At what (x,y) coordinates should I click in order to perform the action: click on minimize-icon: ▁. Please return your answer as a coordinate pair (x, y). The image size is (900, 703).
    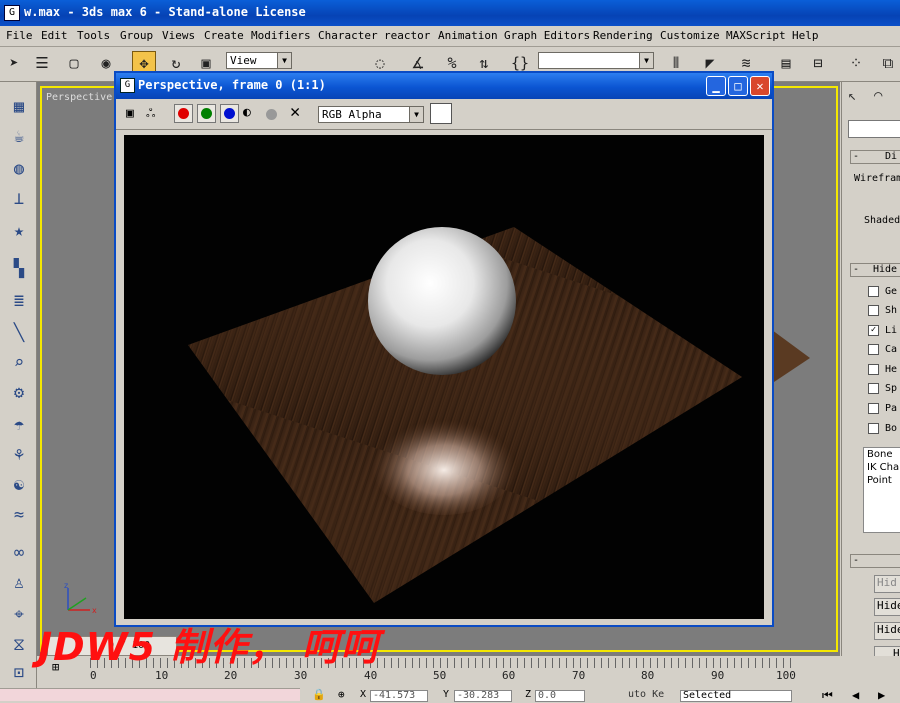
    Looking at the image, I should click on (716, 86).